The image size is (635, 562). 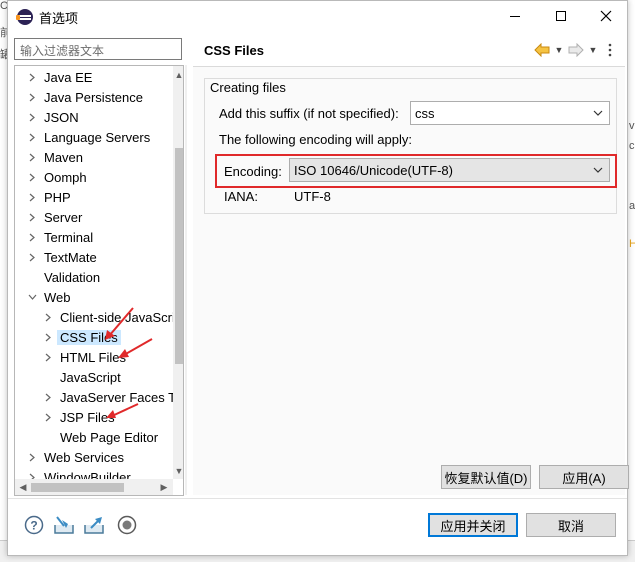 I want to click on tree-item-label: JavaScript, so click(x=90, y=377).